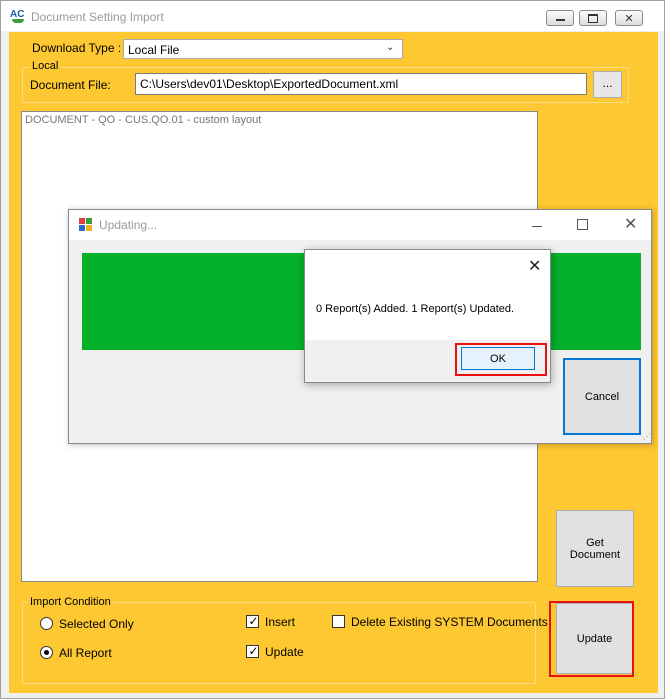 This screenshot has height=699, width=665. What do you see at coordinates (263, 49) in the screenshot?
I see `download-type-select: Local File ⌄` at bounding box center [263, 49].